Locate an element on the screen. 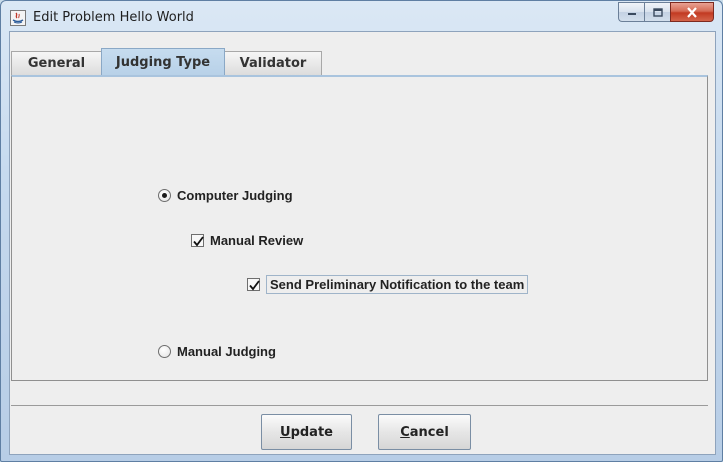 The image size is (723, 462). maximize-icon is located at coordinates (657, 12).